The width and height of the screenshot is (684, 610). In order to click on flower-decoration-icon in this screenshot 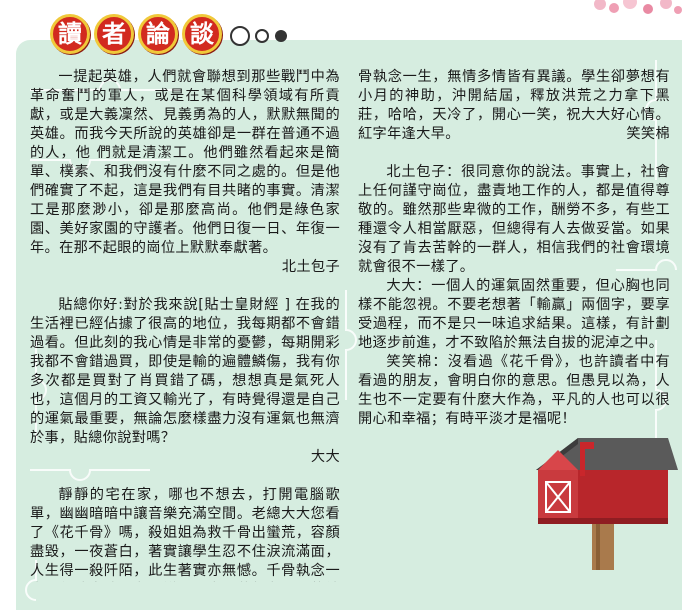, I will do `click(638, 7)`.